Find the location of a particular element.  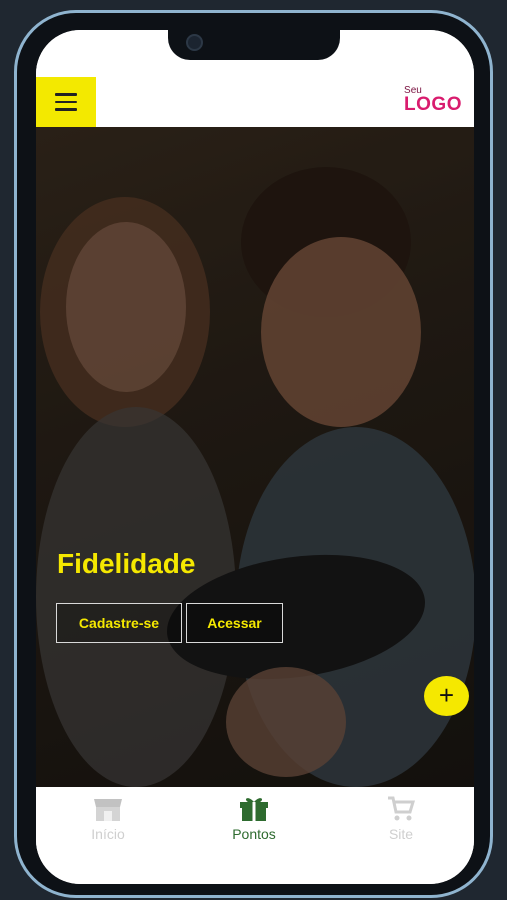

nav-label-pontos: Pontos is located at coordinates (254, 834).